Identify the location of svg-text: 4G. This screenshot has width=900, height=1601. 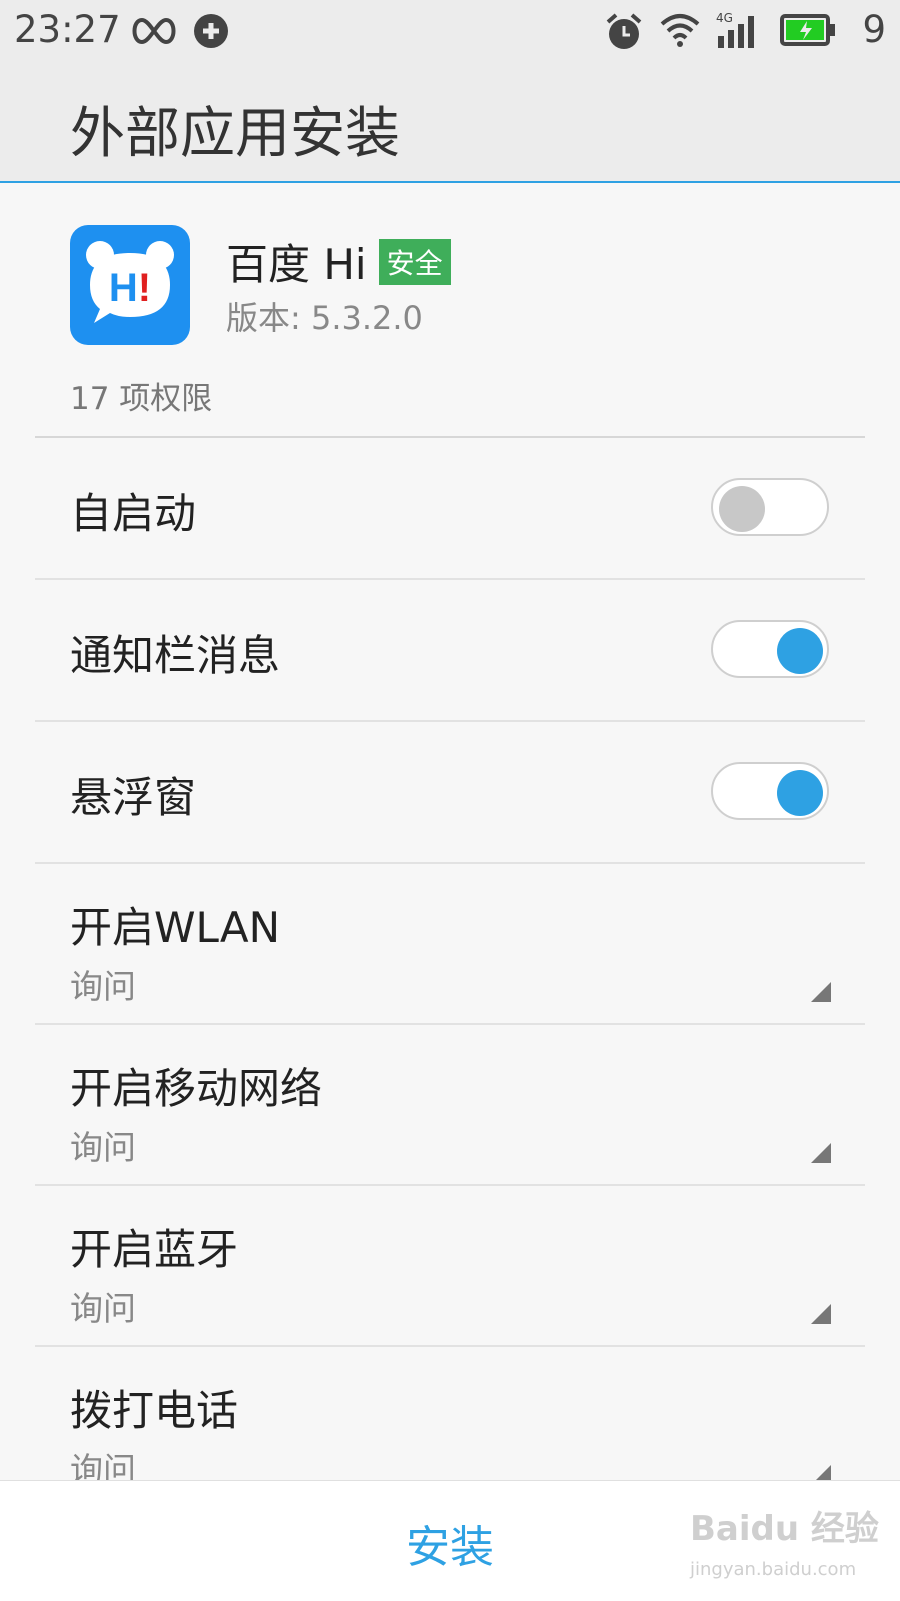
(724, 18).